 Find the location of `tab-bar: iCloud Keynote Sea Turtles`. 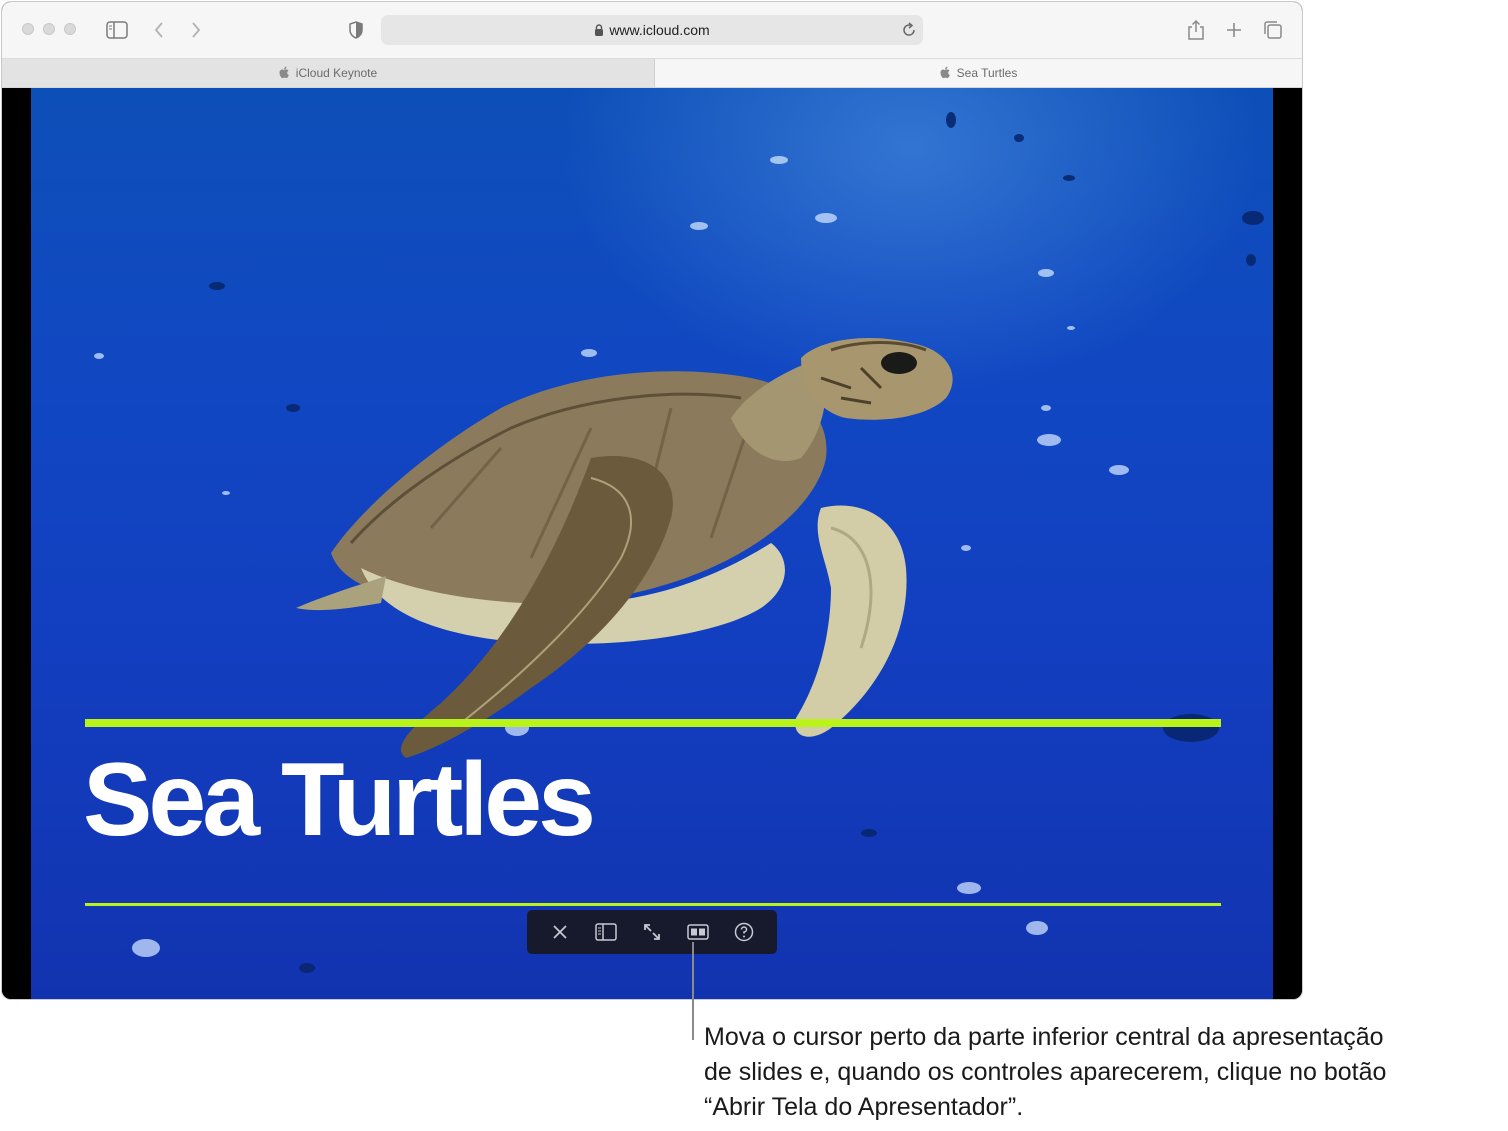

tab-bar: iCloud Keynote Sea Turtles is located at coordinates (652, 73).